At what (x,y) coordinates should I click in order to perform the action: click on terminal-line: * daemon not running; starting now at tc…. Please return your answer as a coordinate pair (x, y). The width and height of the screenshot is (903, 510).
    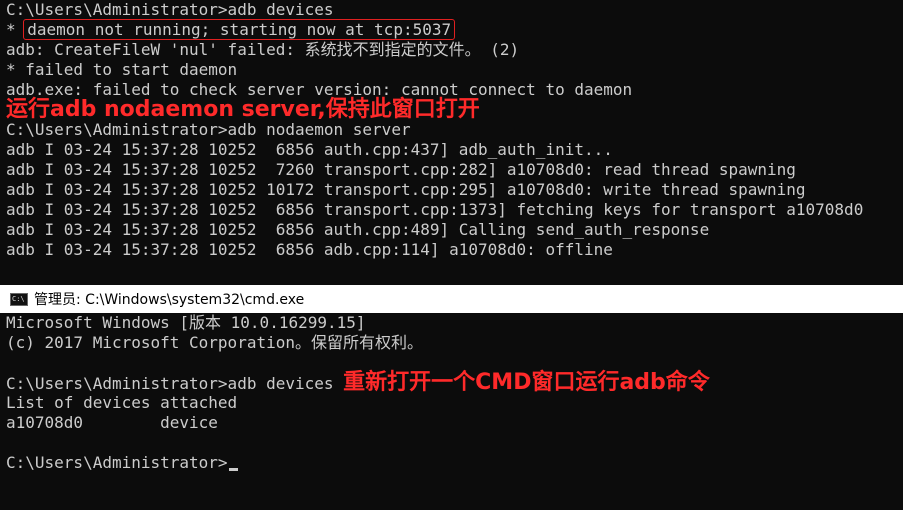
    Looking at the image, I should click on (451, 29).